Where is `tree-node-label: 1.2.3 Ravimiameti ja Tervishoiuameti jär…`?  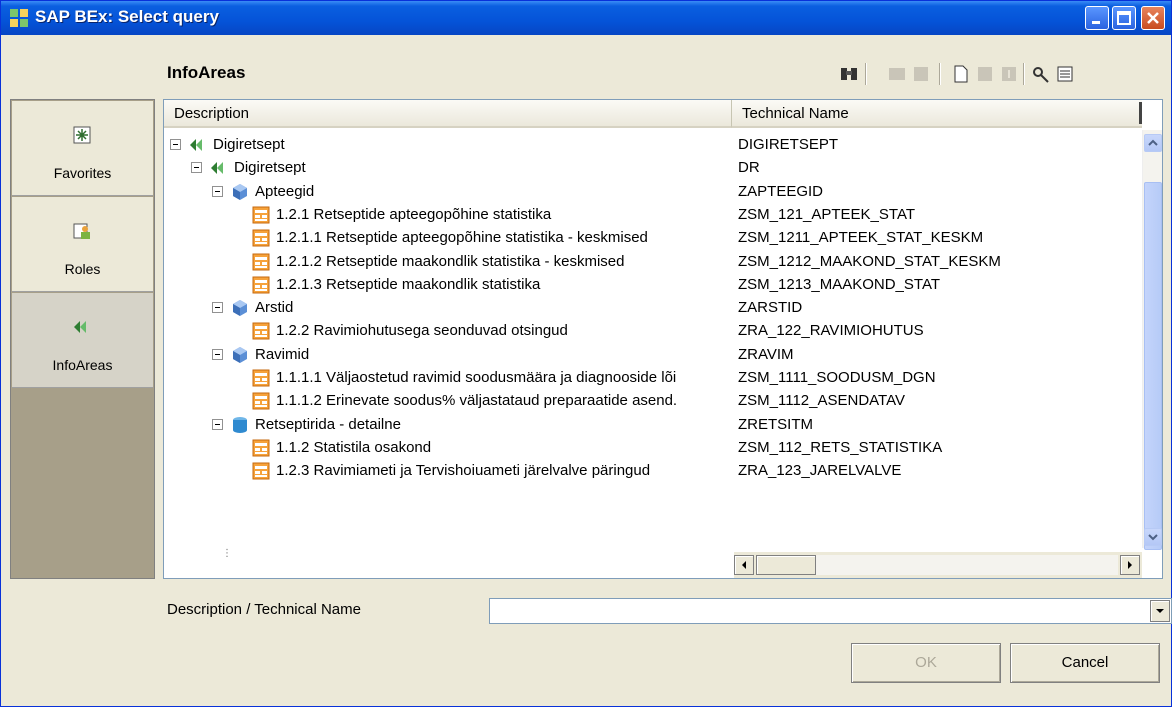 tree-node-label: 1.2.3 Ravimiameti ja Tervishoiuameti jär… is located at coordinates (463, 471).